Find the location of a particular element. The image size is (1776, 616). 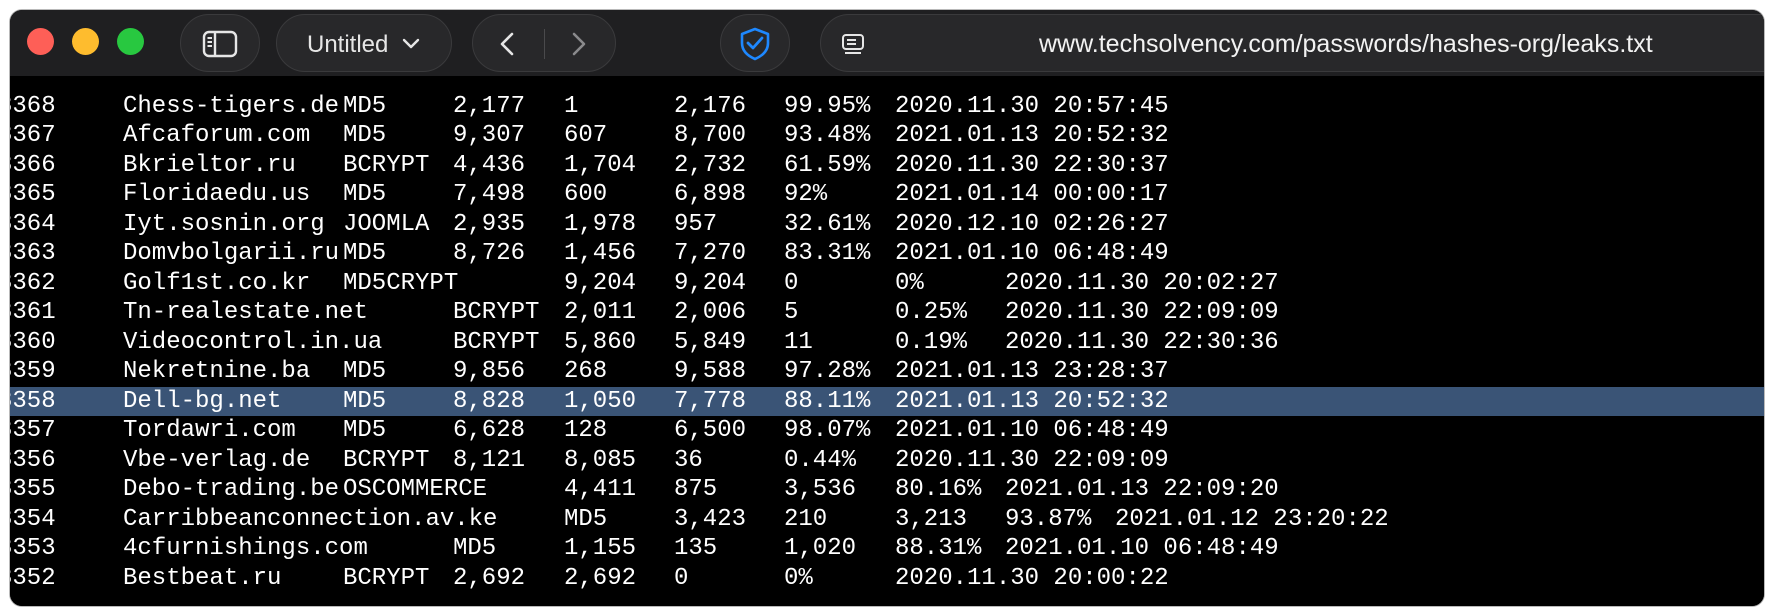

table-cell: 80.16% is located at coordinates (938, 489).